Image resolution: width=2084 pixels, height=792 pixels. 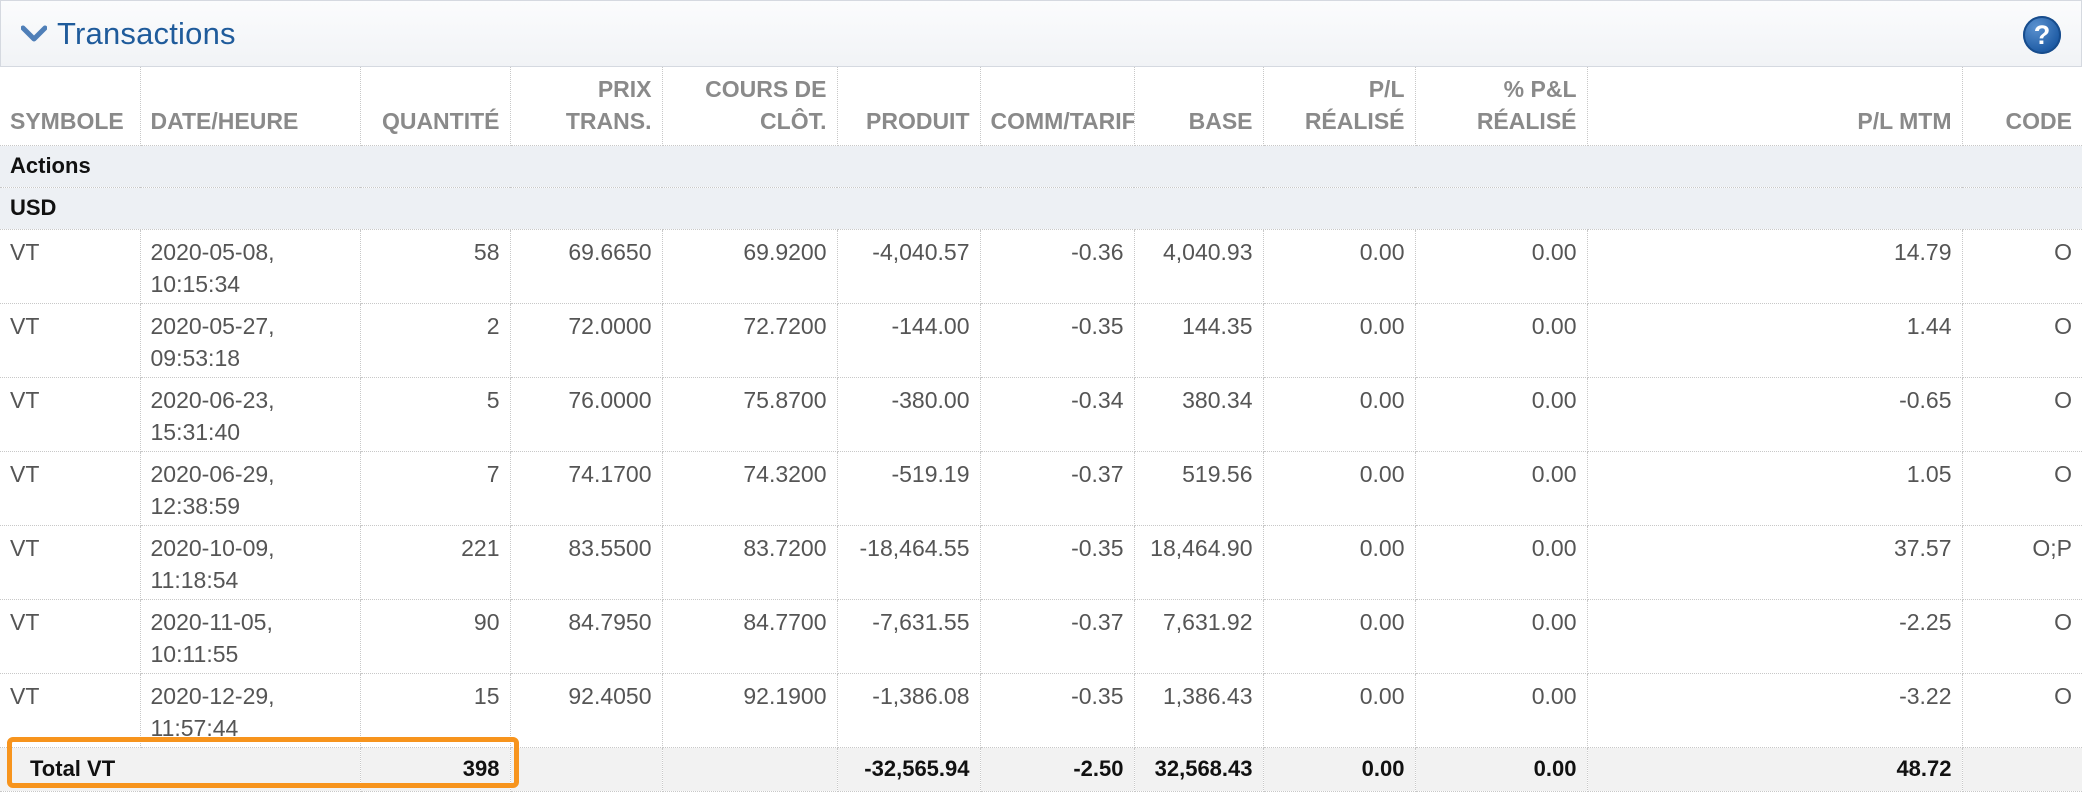 I want to click on collapse-toggle: Transactions, so click(x=128, y=34).